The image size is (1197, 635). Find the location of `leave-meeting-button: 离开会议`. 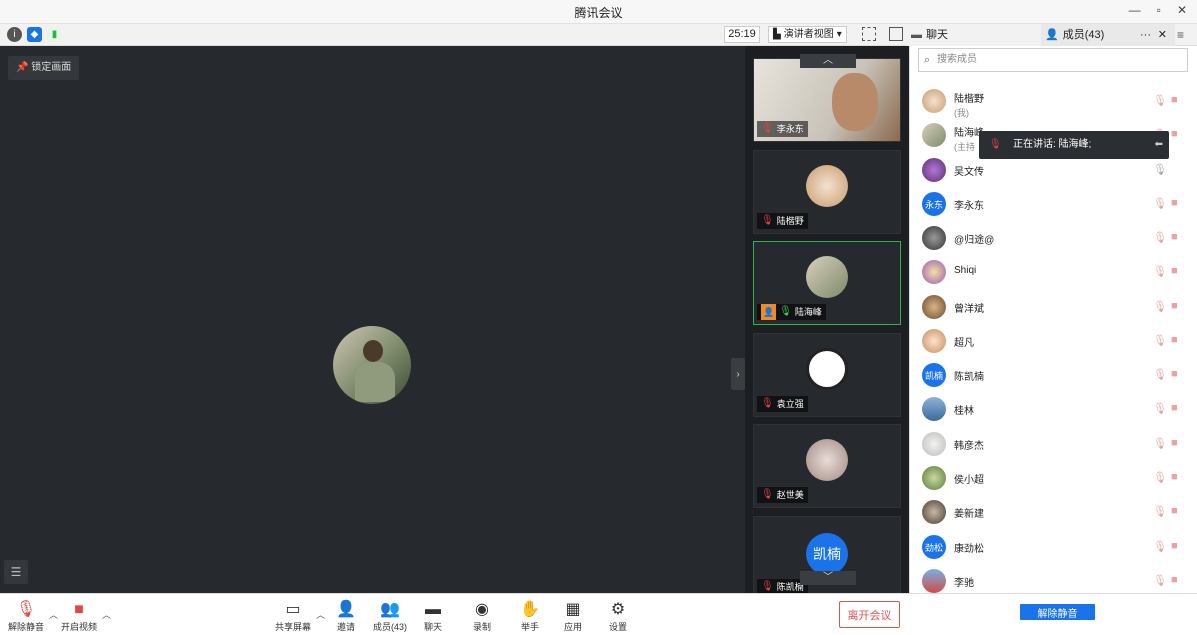

leave-meeting-button: 离开会议 is located at coordinates (869, 614).